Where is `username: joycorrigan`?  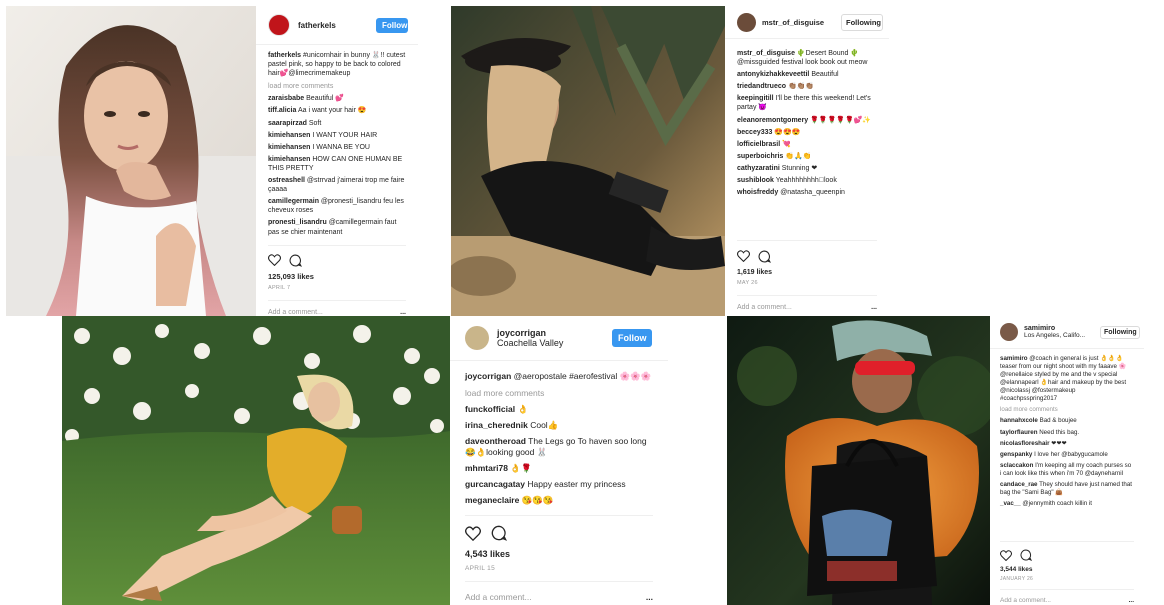
username: joycorrigan is located at coordinates (554, 333).